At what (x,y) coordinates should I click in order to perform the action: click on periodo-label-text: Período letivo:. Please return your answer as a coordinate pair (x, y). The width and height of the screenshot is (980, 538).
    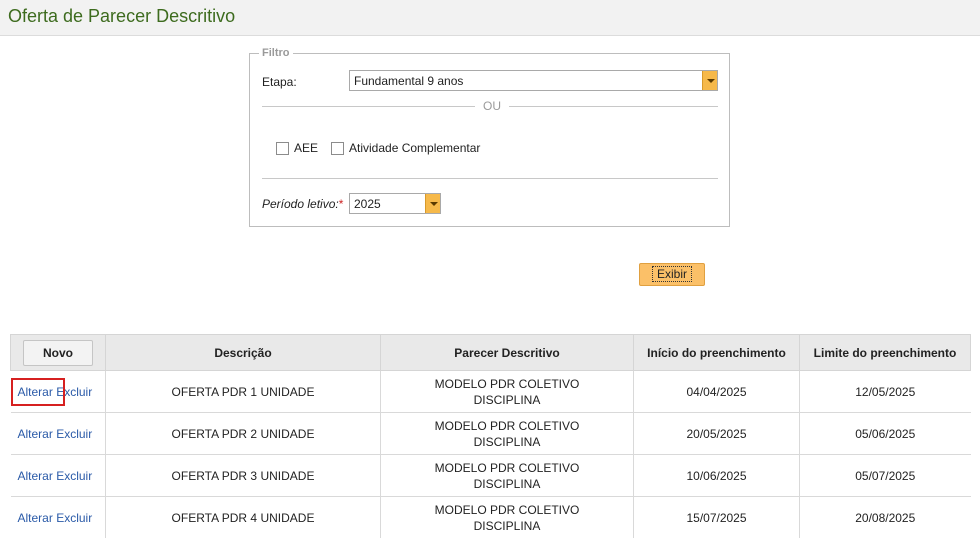
    Looking at the image, I should click on (300, 204).